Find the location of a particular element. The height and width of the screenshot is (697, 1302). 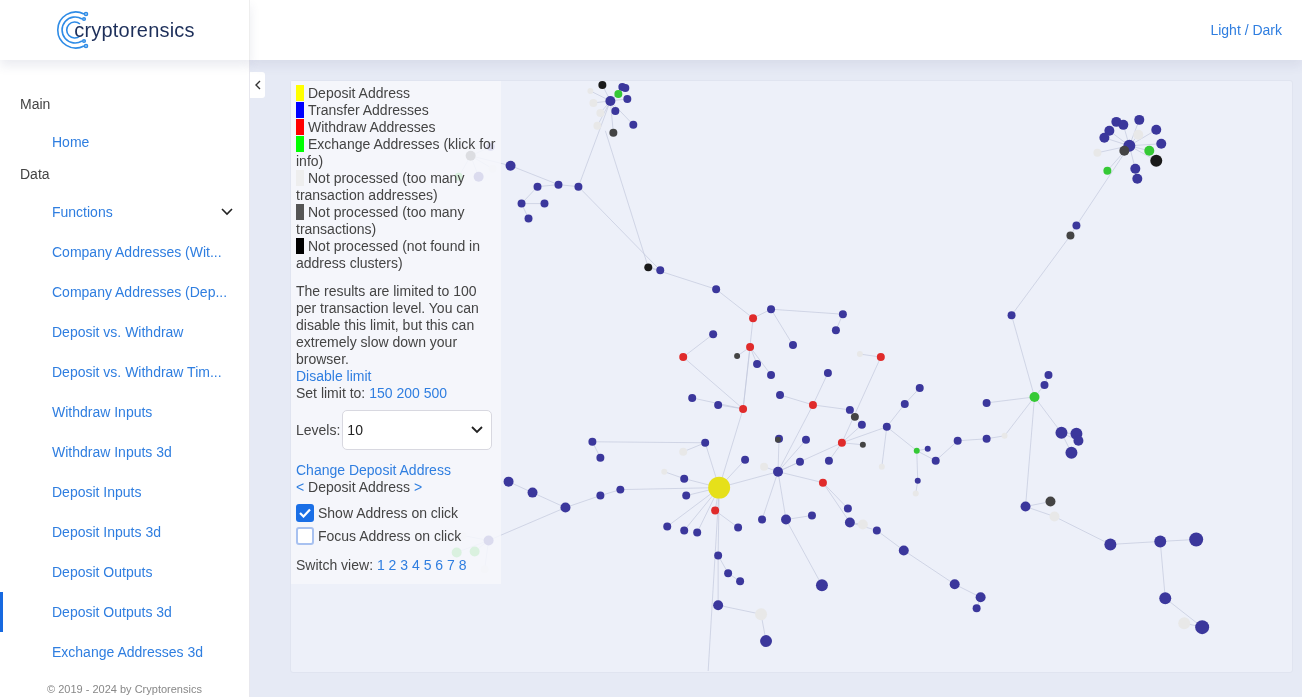

set-limit-label: Set limit to: is located at coordinates (331, 393).